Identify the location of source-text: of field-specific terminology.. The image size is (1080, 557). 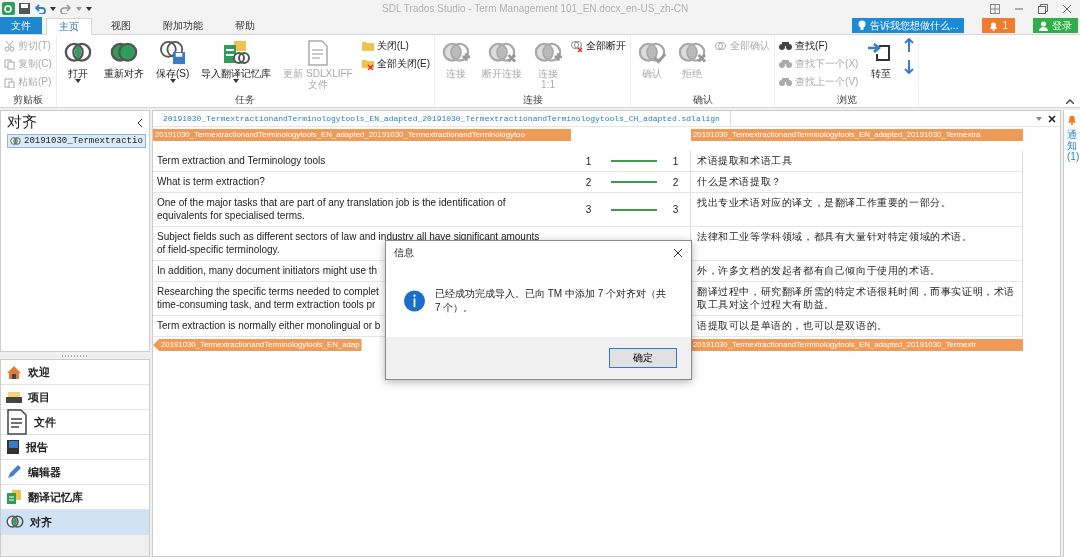
(218, 249).